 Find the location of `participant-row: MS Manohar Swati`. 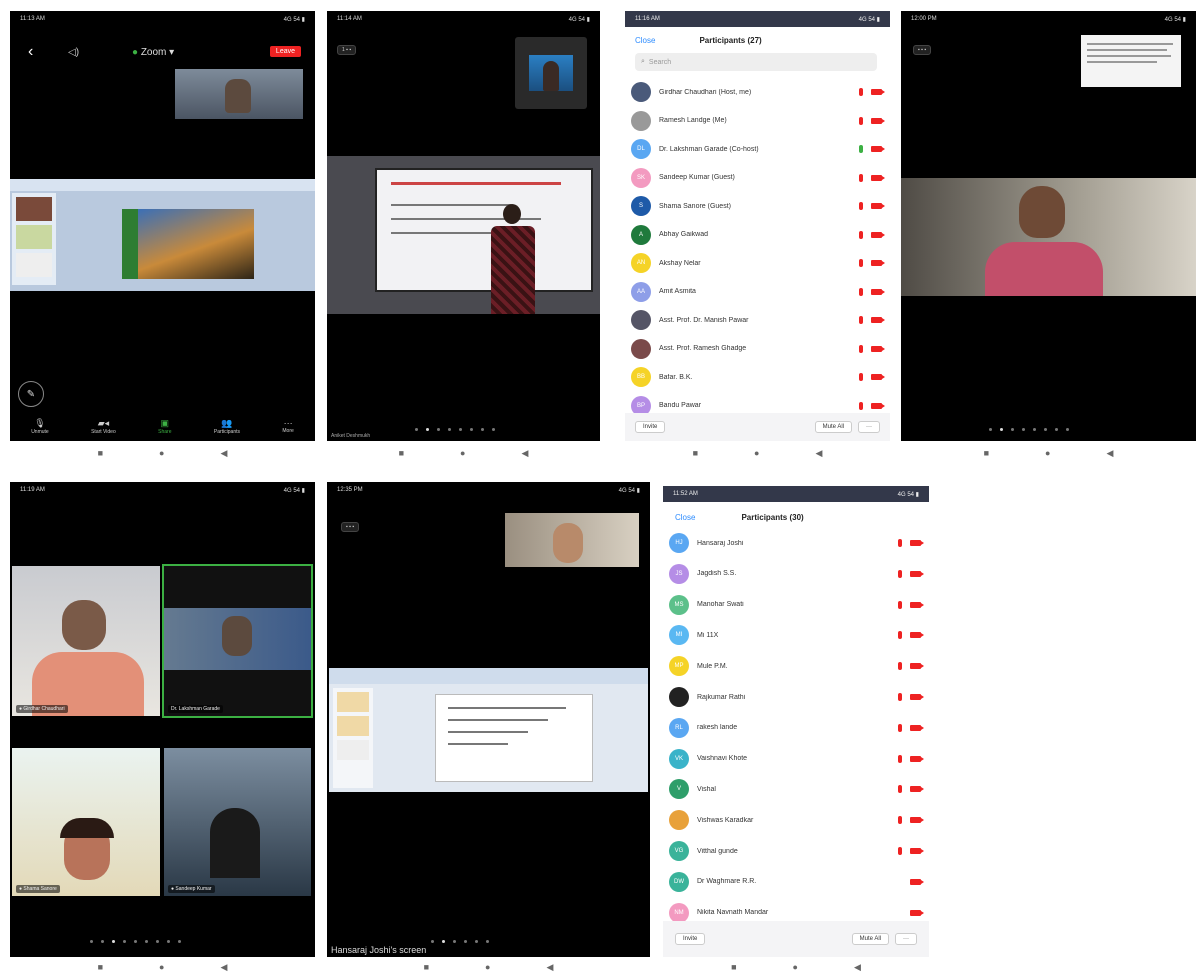

participant-row: MS Manohar Swati is located at coordinates (796, 605).